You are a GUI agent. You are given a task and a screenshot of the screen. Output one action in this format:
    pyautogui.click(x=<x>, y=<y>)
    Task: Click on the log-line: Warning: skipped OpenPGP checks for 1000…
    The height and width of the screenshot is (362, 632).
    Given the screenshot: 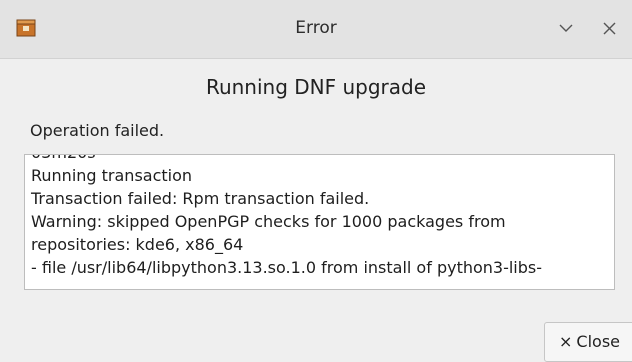 What is the action you would take?
    pyautogui.click(x=268, y=221)
    